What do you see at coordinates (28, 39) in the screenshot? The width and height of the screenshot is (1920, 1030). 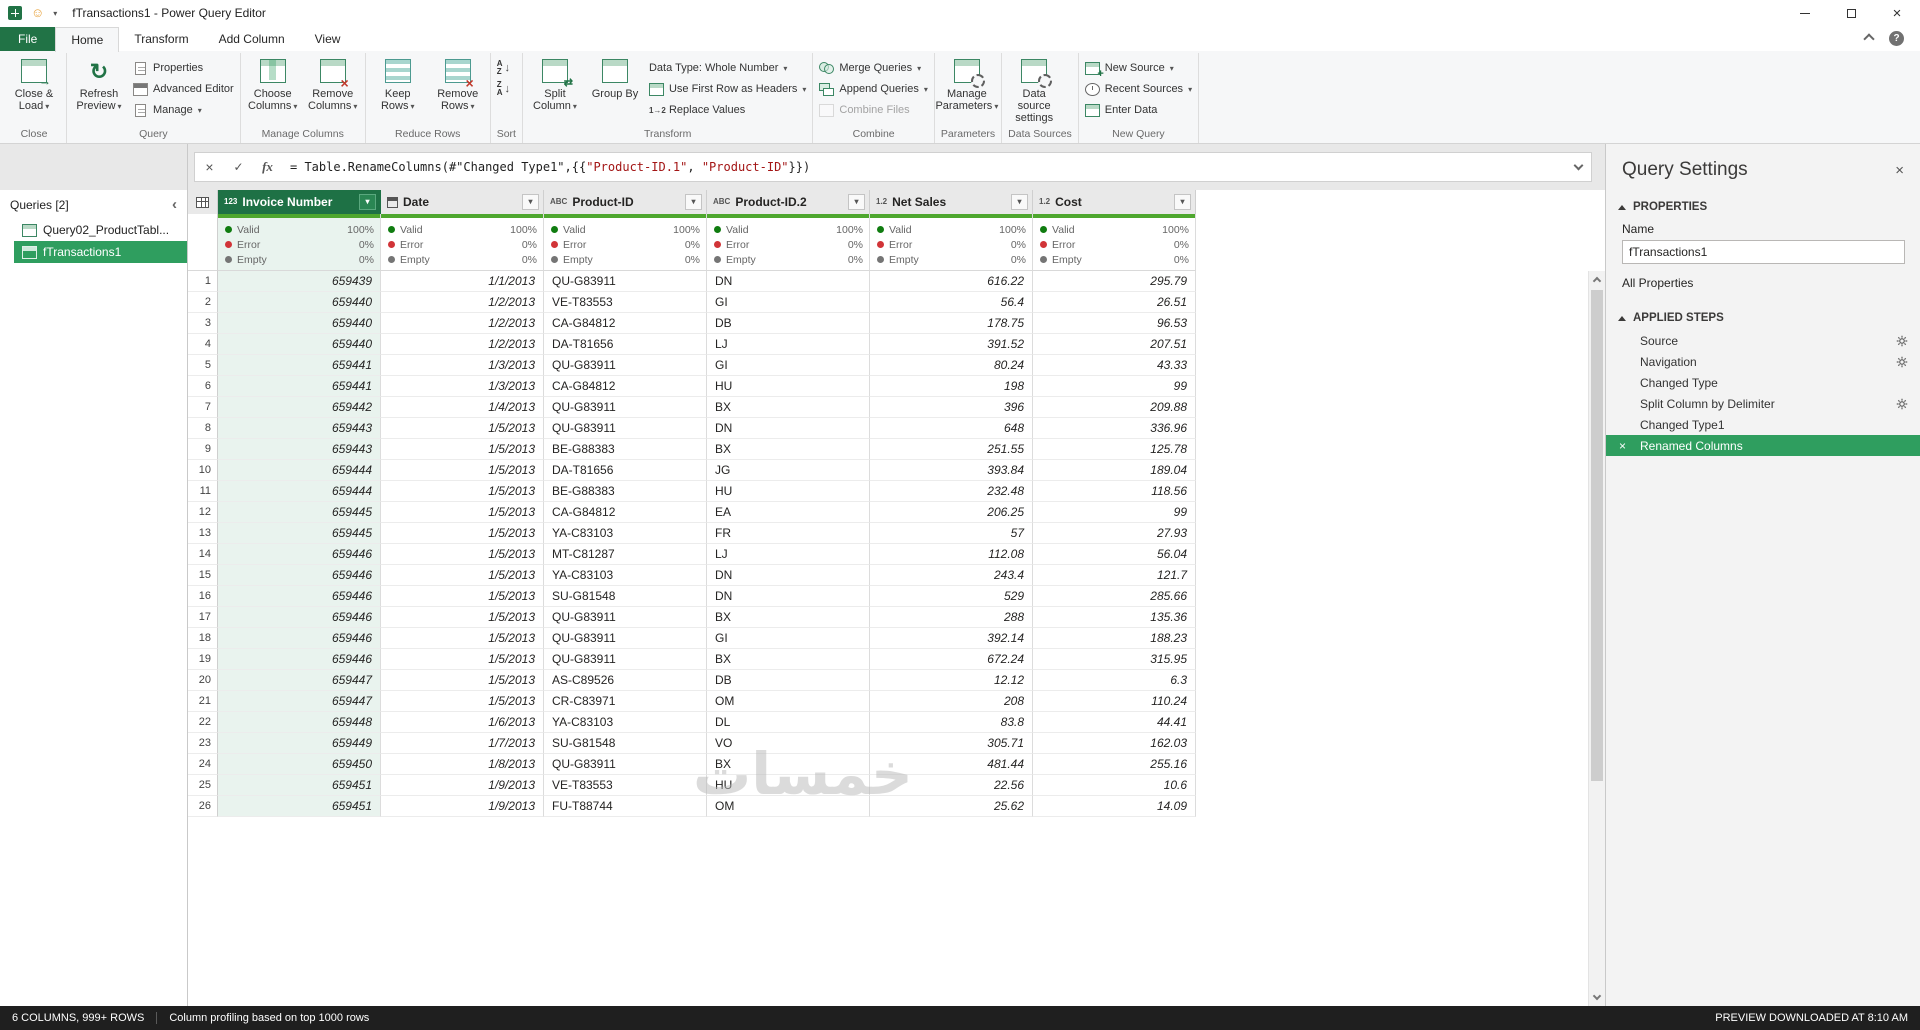 I see `tab-file: File` at bounding box center [28, 39].